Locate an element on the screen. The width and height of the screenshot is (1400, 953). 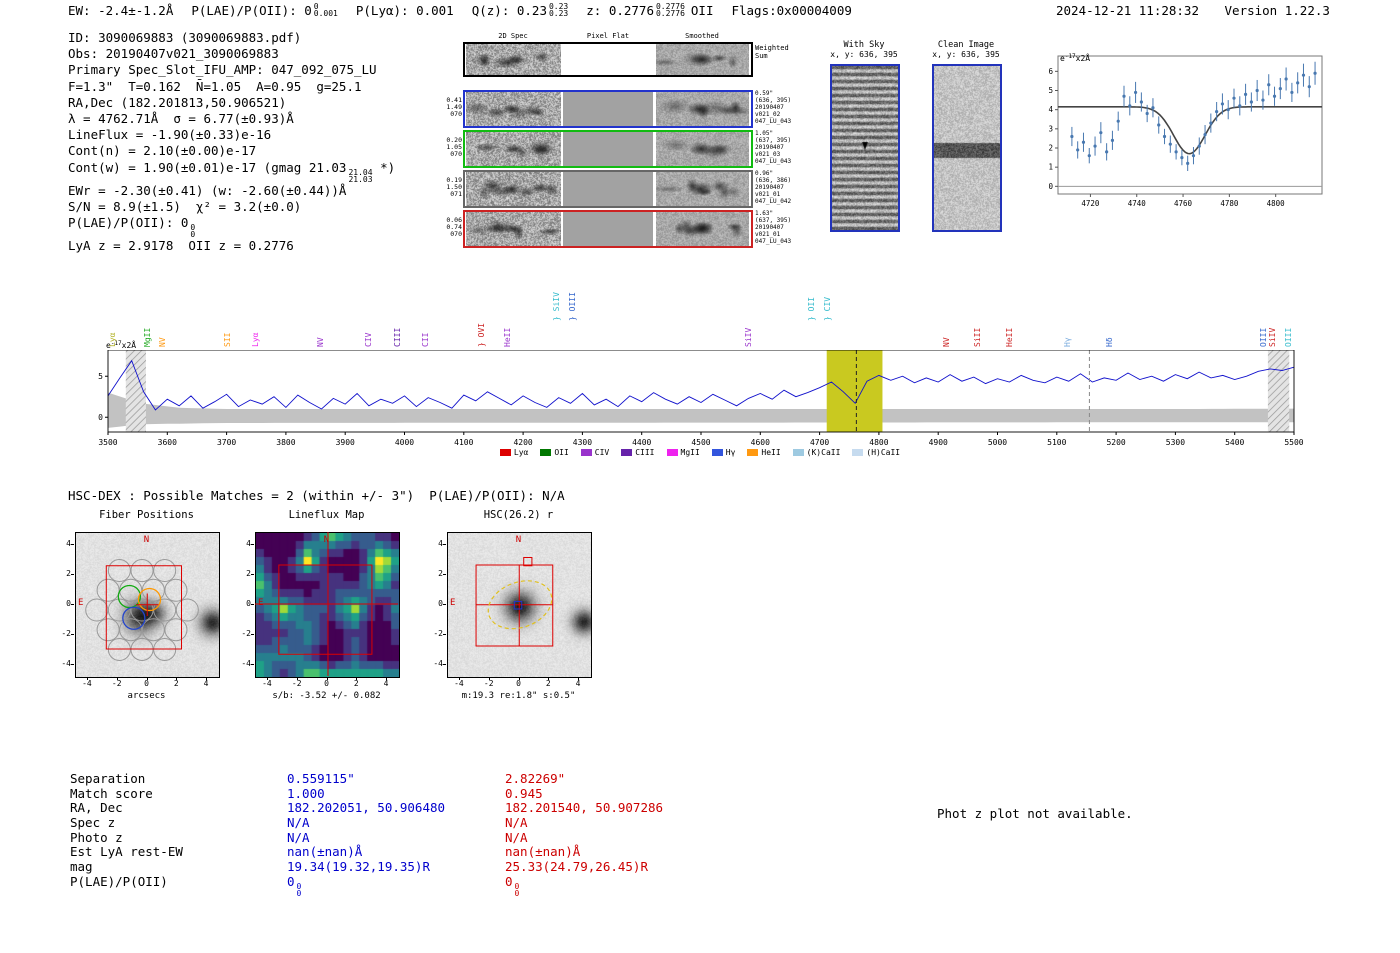
match-col2-value: 25.33(24.79,26.45)R is located at coordinates (576, 867).